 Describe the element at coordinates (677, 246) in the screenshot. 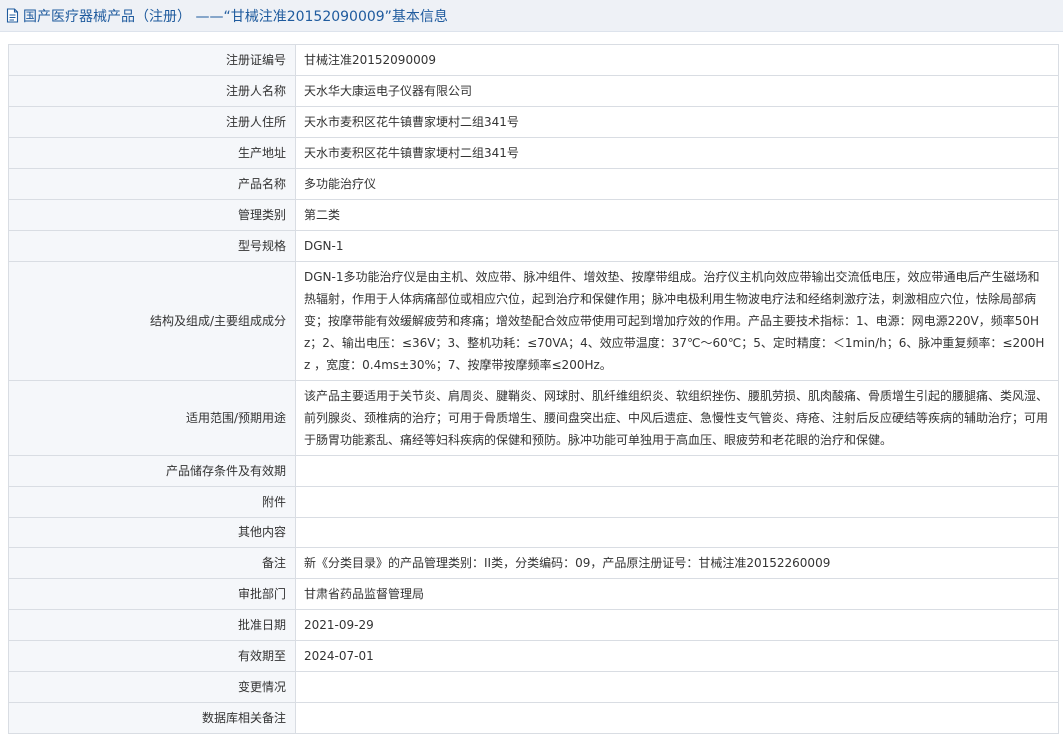

I see `field-value: DGN-1` at that location.